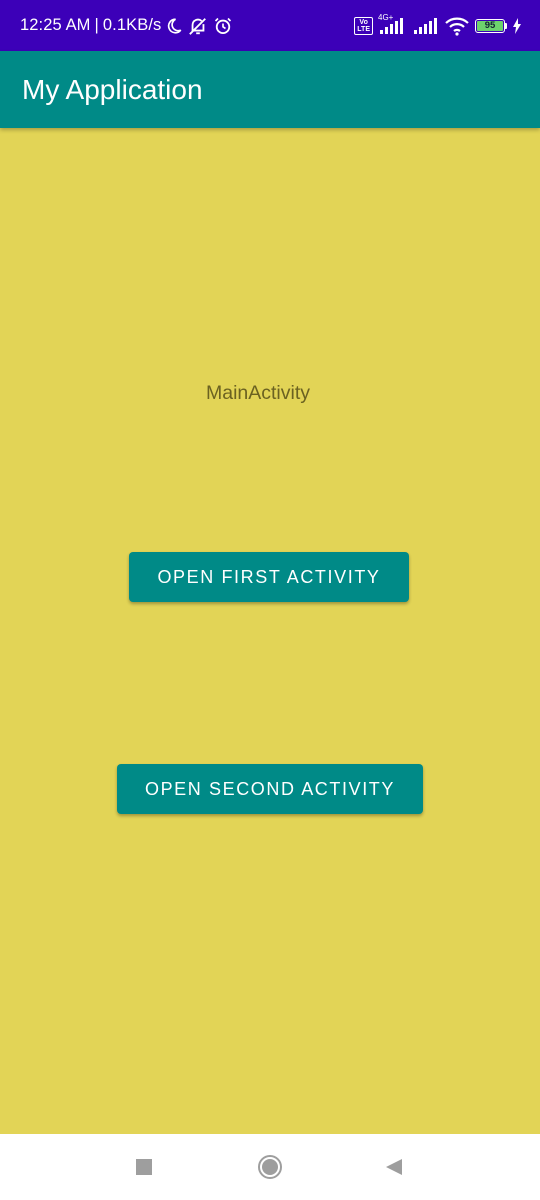 This screenshot has width=540, height=1200. I want to click on signal-icon: 4G+, so click(393, 23).